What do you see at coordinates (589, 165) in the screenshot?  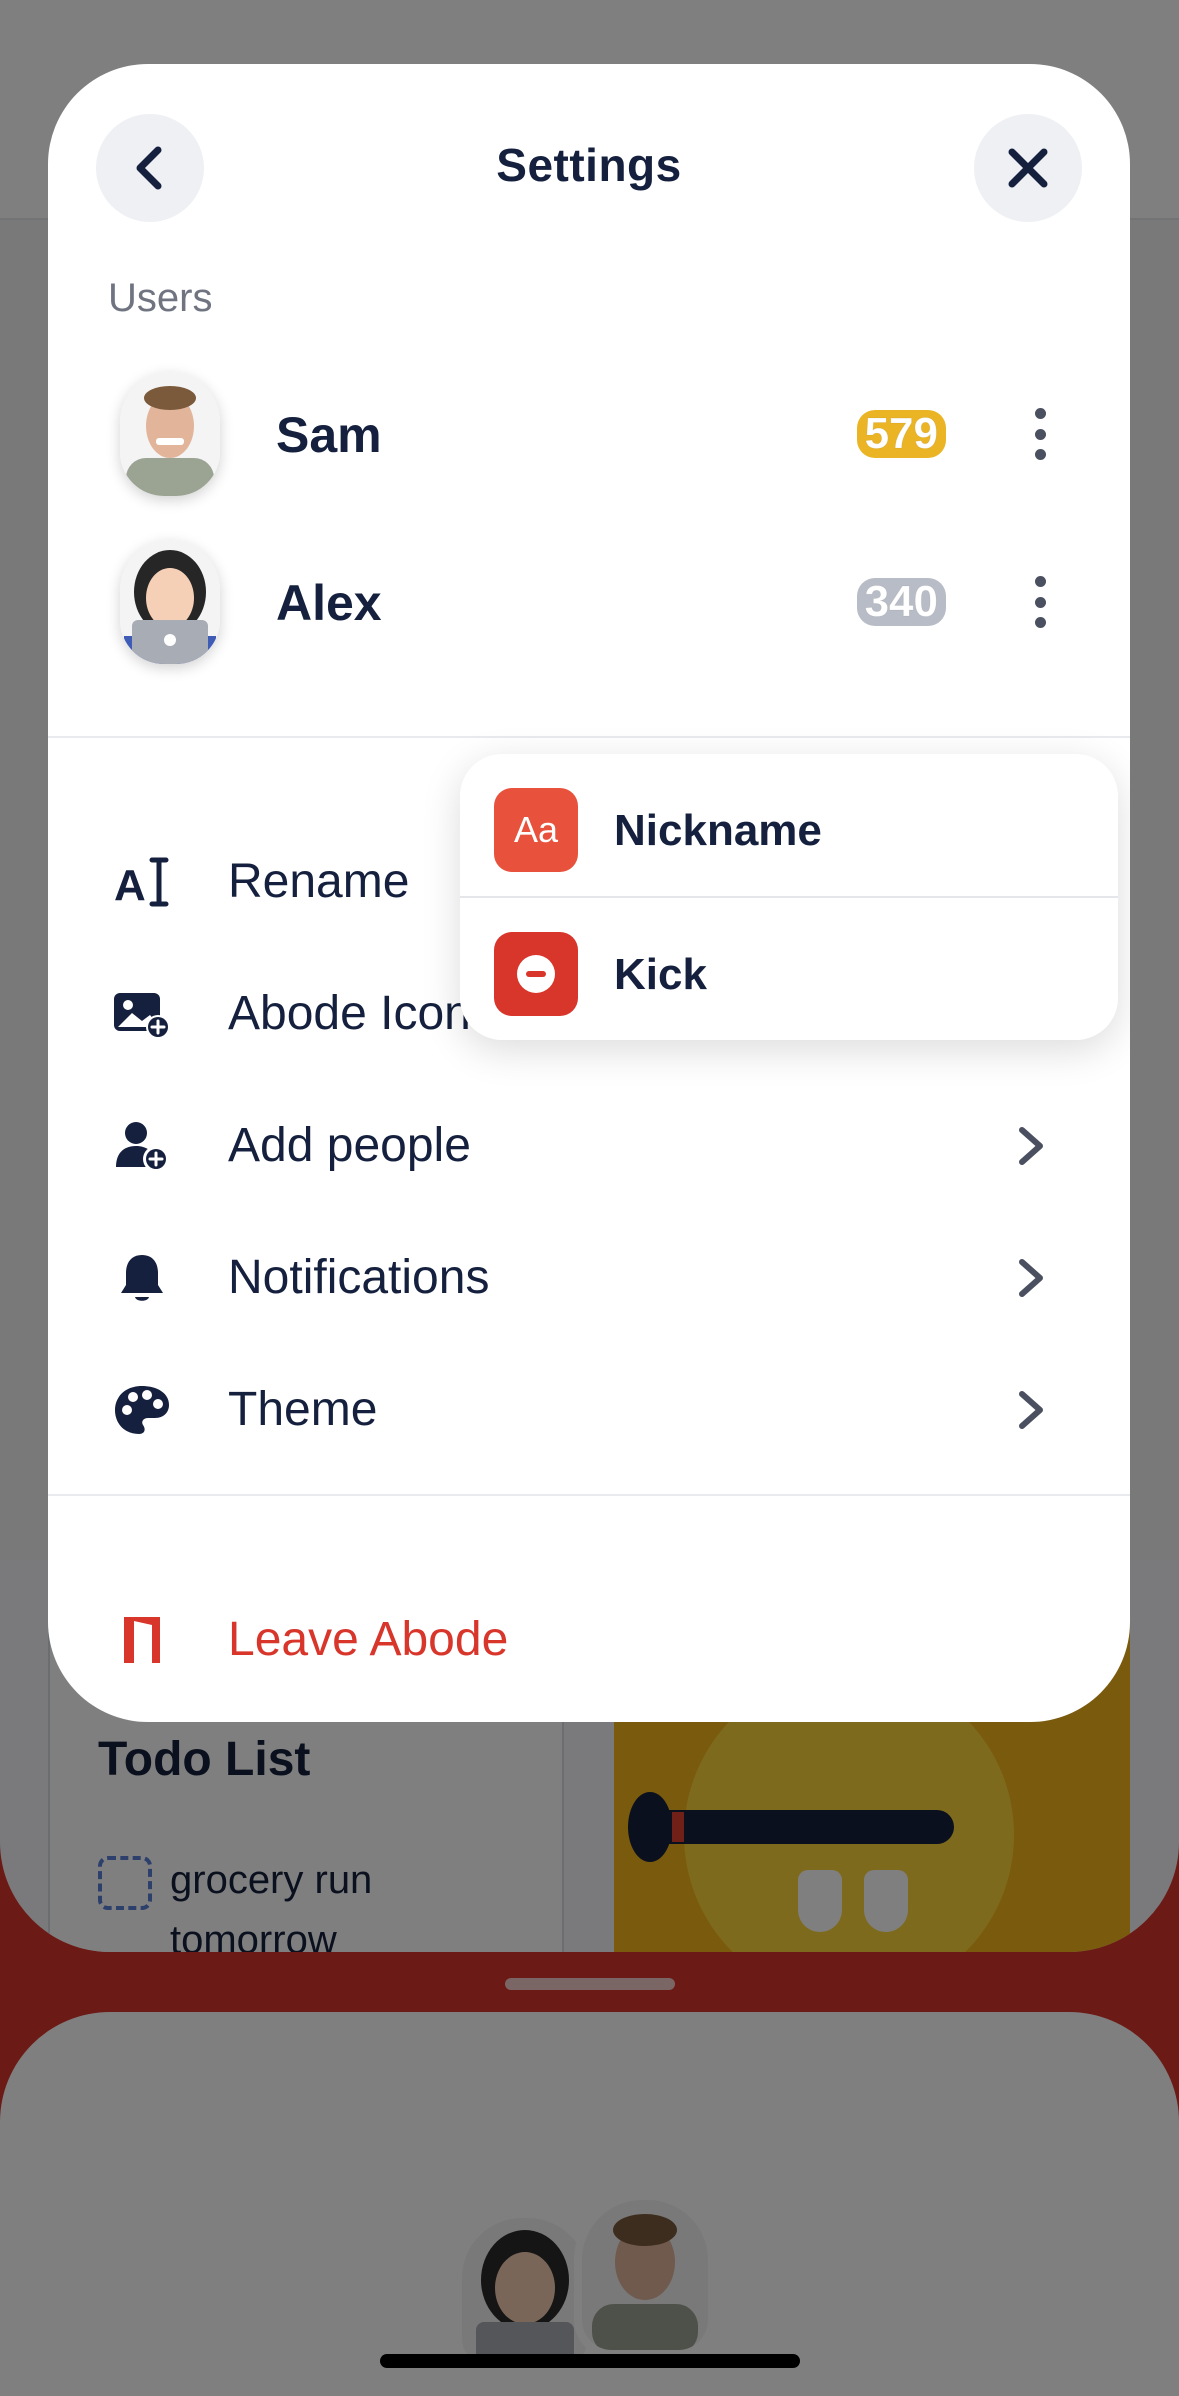 I see `page-title: Settings` at bounding box center [589, 165].